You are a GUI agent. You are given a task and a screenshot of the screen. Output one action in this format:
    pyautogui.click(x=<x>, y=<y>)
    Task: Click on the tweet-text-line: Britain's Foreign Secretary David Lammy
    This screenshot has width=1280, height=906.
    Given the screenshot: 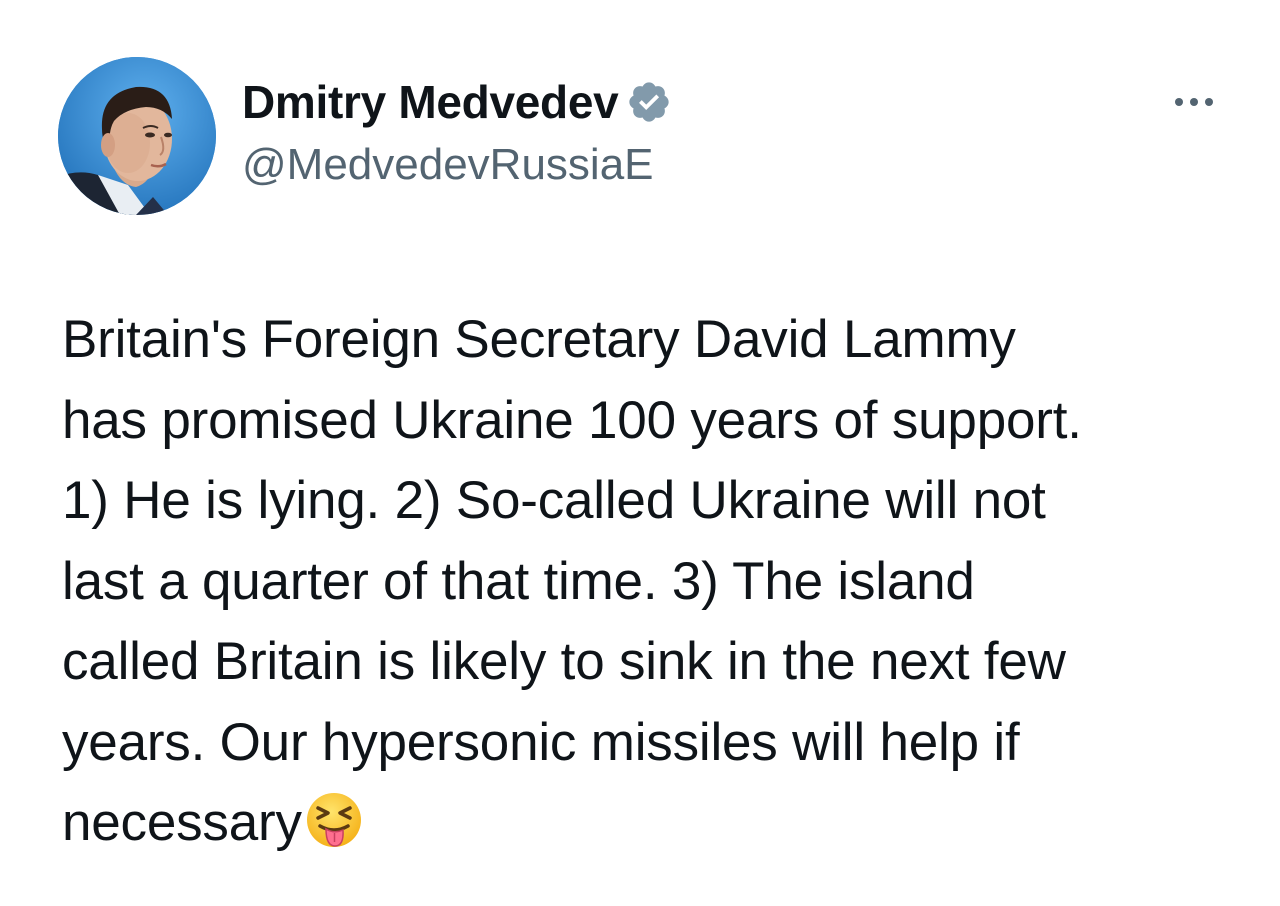 What is the action you would take?
    pyautogui.click(x=539, y=339)
    